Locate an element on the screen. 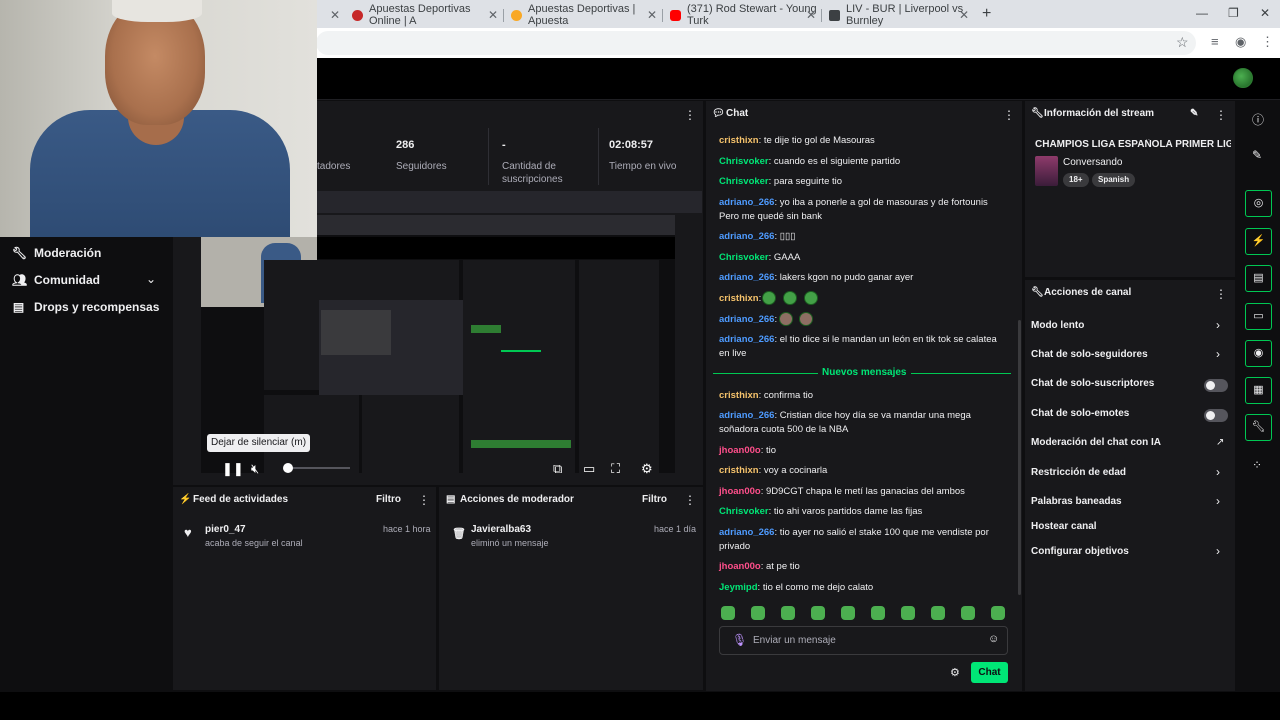 Image resolution: width=1280 pixels, height=720 pixels. volume-slider-handle is located at coordinates (288, 468).